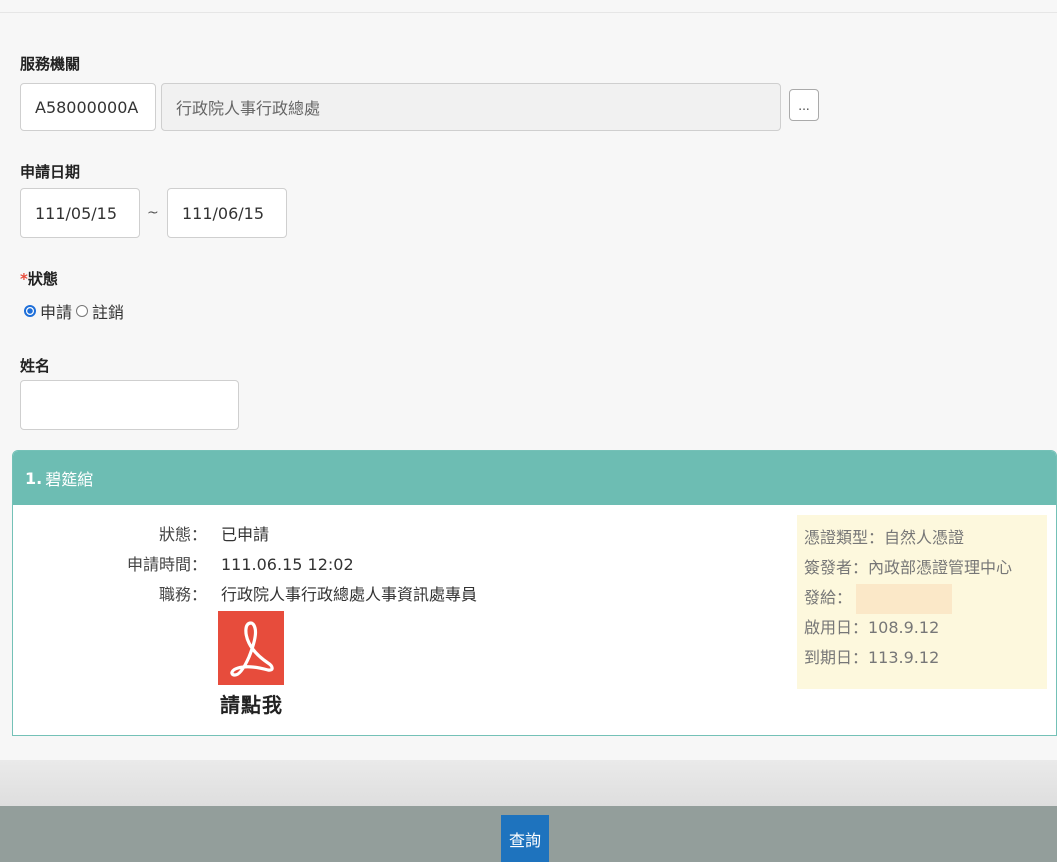  What do you see at coordinates (534, 478) in the screenshot?
I see `result-panel-header: 1. 碧筵綰` at bounding box center [534, 478].